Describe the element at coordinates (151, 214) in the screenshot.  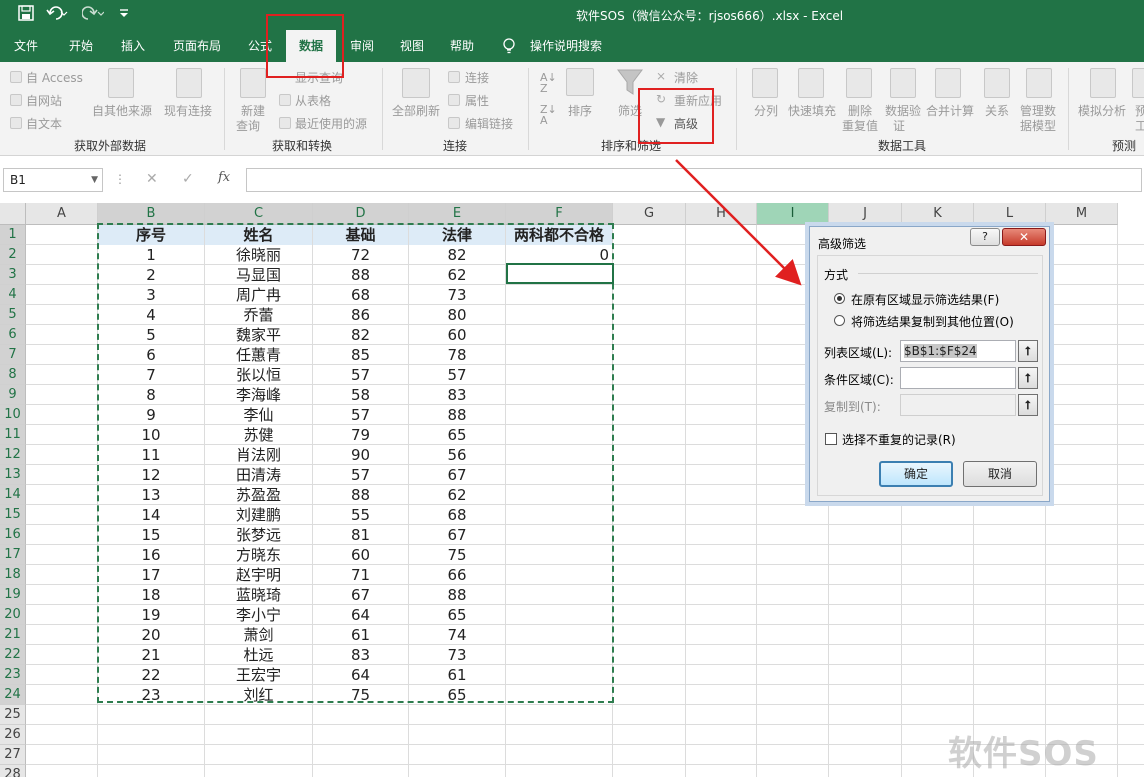
I see `column-header-b: B` at that location.